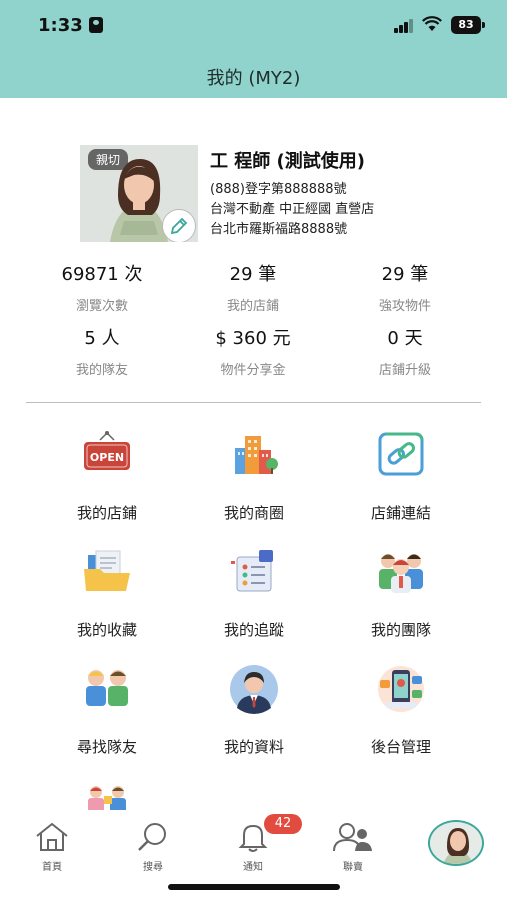 Image resolution: width=507 pixels, height=900 pixels. Describe the element at coordinates (401, 689) in the screenshot. I see `admin-icon` at that location.